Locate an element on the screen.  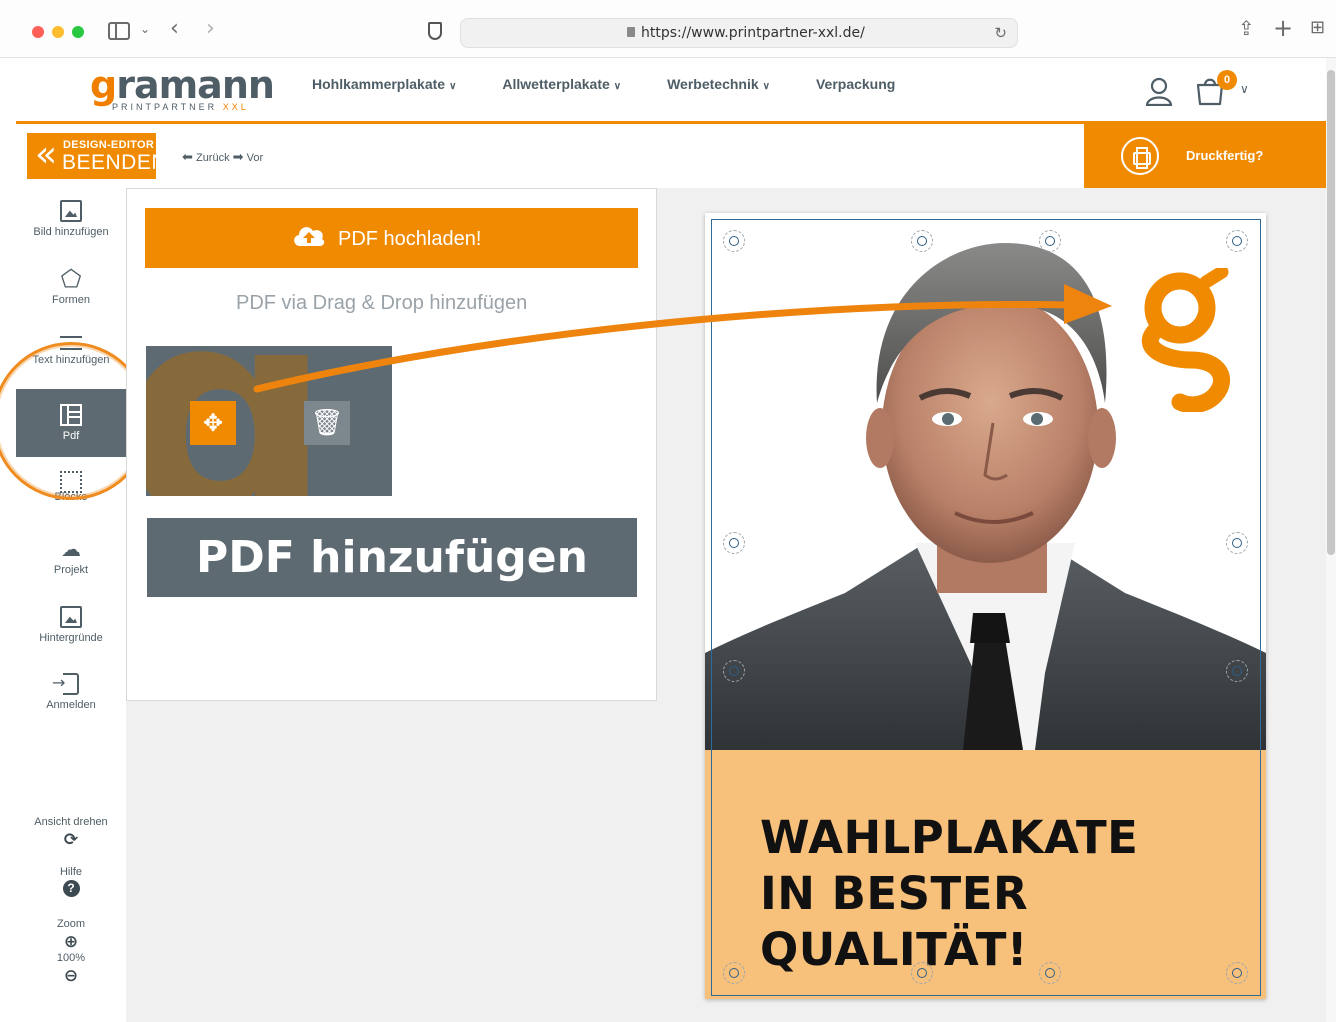
pdf-dropzone: PDF via Drag & Drop hinzufügen is located at coordinates (381, 303).